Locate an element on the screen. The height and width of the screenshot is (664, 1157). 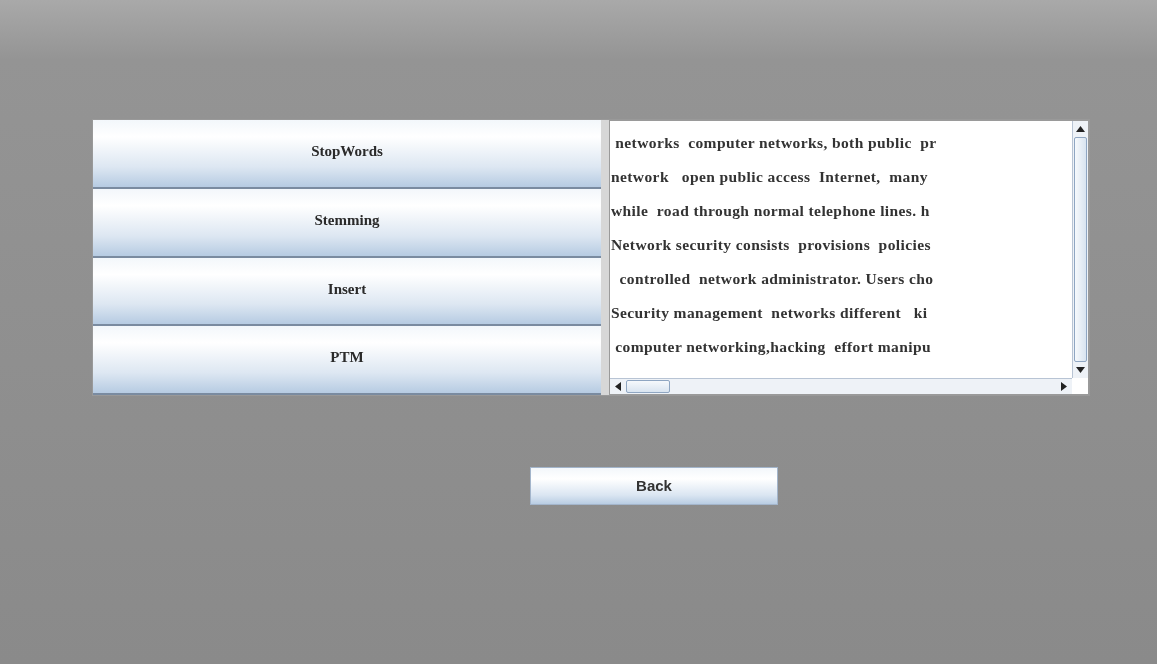
text-line: controlled network administrator. Users cho is located at coordinates (776, 278).